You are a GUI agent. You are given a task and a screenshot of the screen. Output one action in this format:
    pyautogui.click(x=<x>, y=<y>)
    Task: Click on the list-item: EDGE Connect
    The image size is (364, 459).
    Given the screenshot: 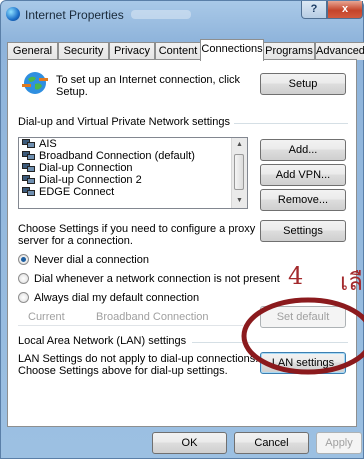 What is the action you would take?
    pyautogui.click(x=133, y=192)
    